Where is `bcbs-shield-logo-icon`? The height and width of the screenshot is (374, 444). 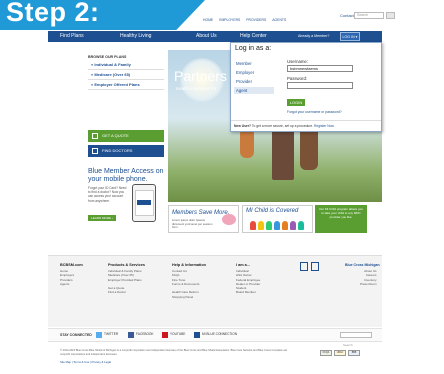
bcbs-shield-logo-icon is located at coordinates (315, 266).